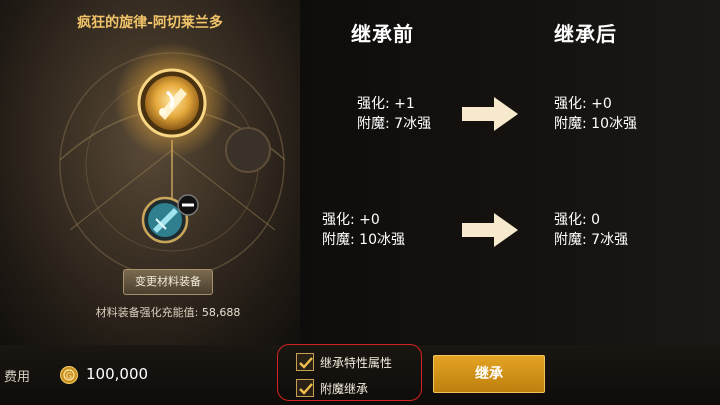 Image resolution: width=720 pixels, height=405 pixels. Describe the element at coordinates (168, 282) in the screenshot. I see `change-material-button: 变更材料装备` at that location.